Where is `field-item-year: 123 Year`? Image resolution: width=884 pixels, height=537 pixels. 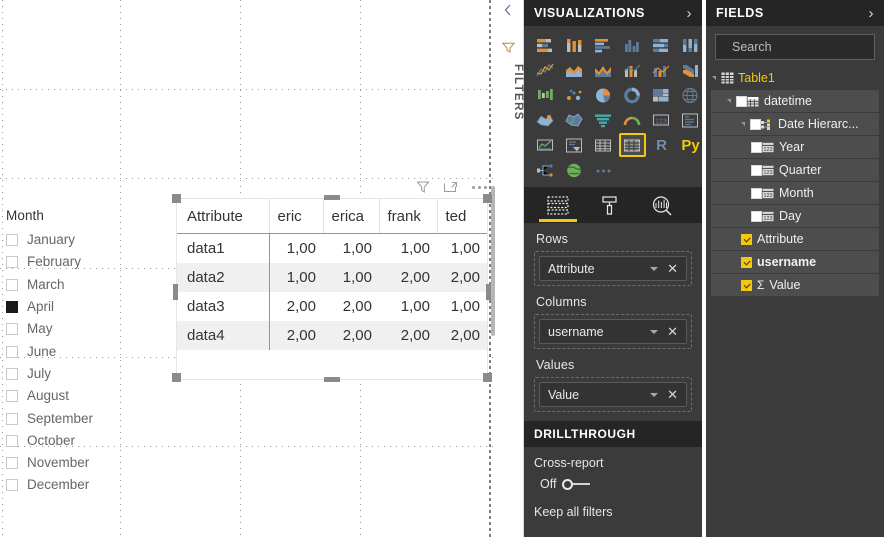 field-item-year: 123 Year is located at coordinates (795, 147).